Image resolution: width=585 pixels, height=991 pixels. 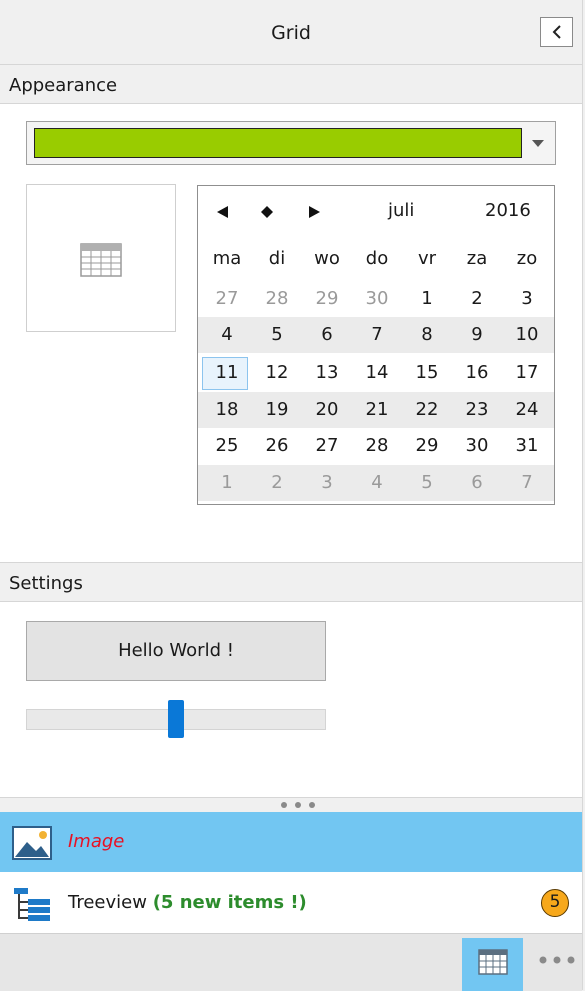 I want to click on calendar-day: 31, so click(x=527, y=445).